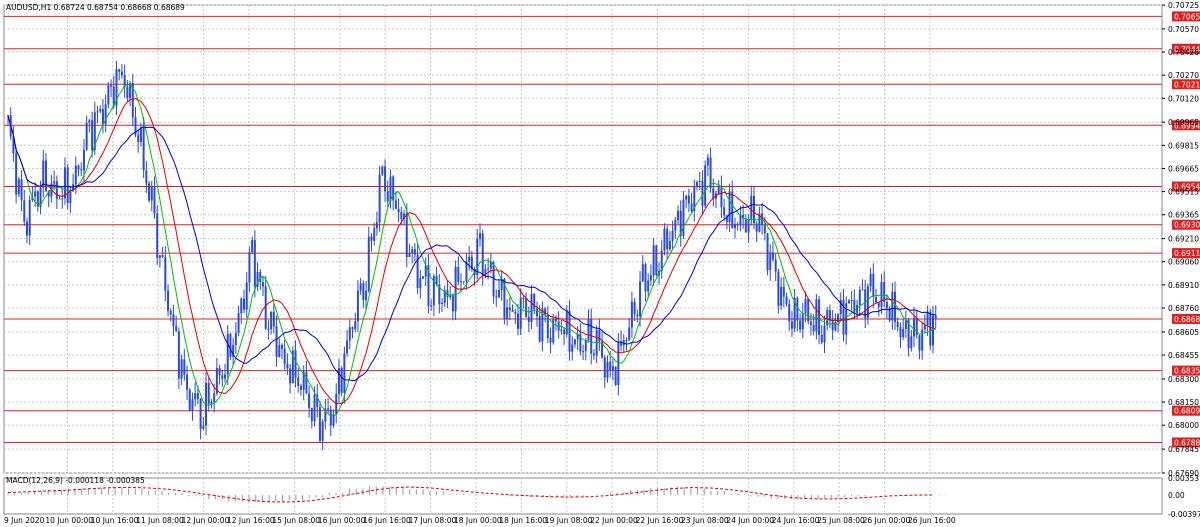 This screenshot has width=1200, height=527. What do you see at coordinates (251, 520) in the screenshot?
I see `x-tick-label: 12 Jun 16:00` at bounding box center [251, 520].